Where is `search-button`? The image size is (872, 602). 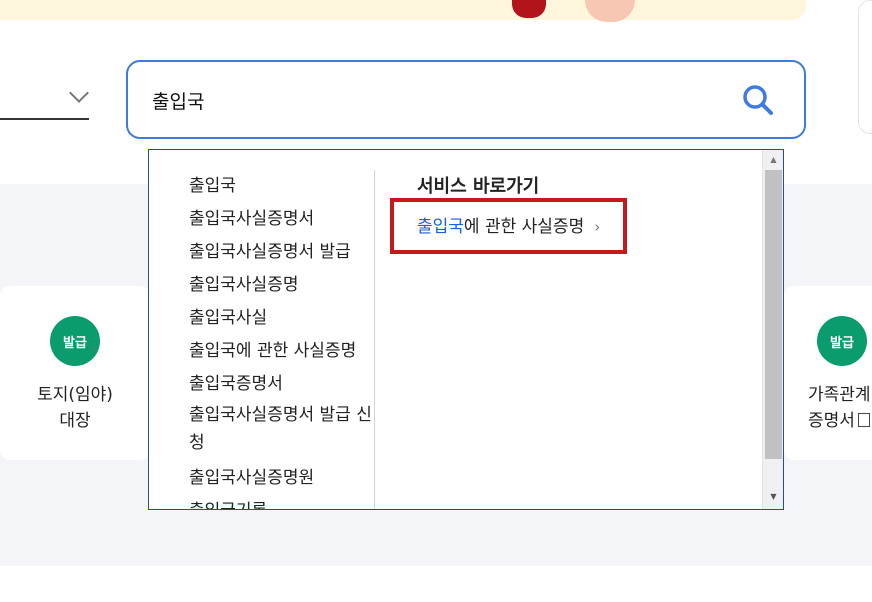
search-button is located at coordinates (758, 100).